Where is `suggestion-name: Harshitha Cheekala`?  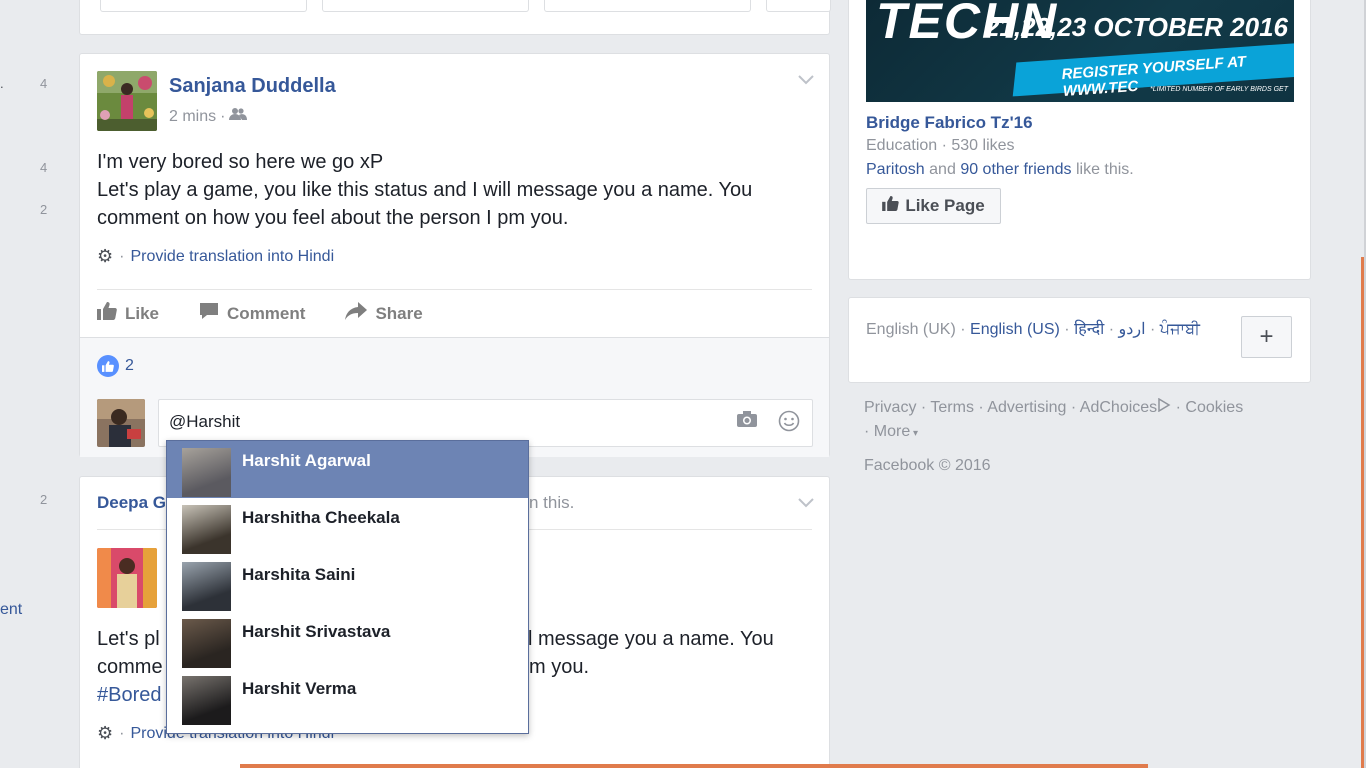
suggestion-name: Harshitha Cheekala is located at coordinates (321, 517).